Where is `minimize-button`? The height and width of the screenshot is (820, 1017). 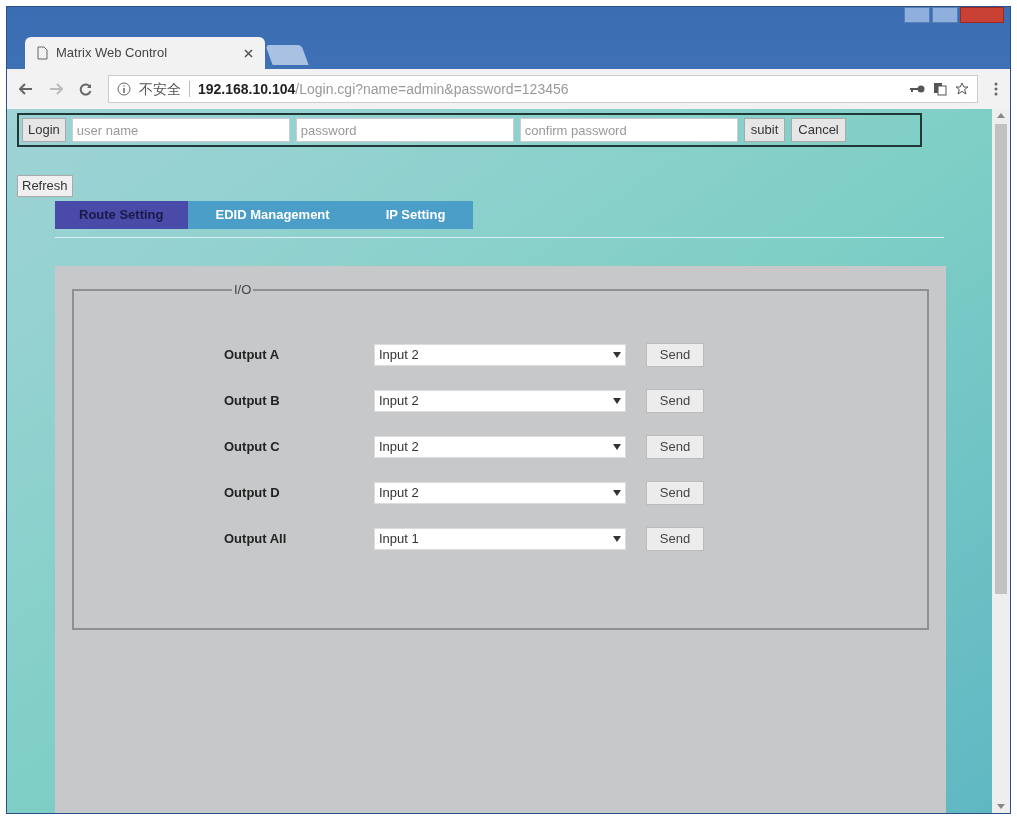
minimize-button is located at coordinates (917, 15).